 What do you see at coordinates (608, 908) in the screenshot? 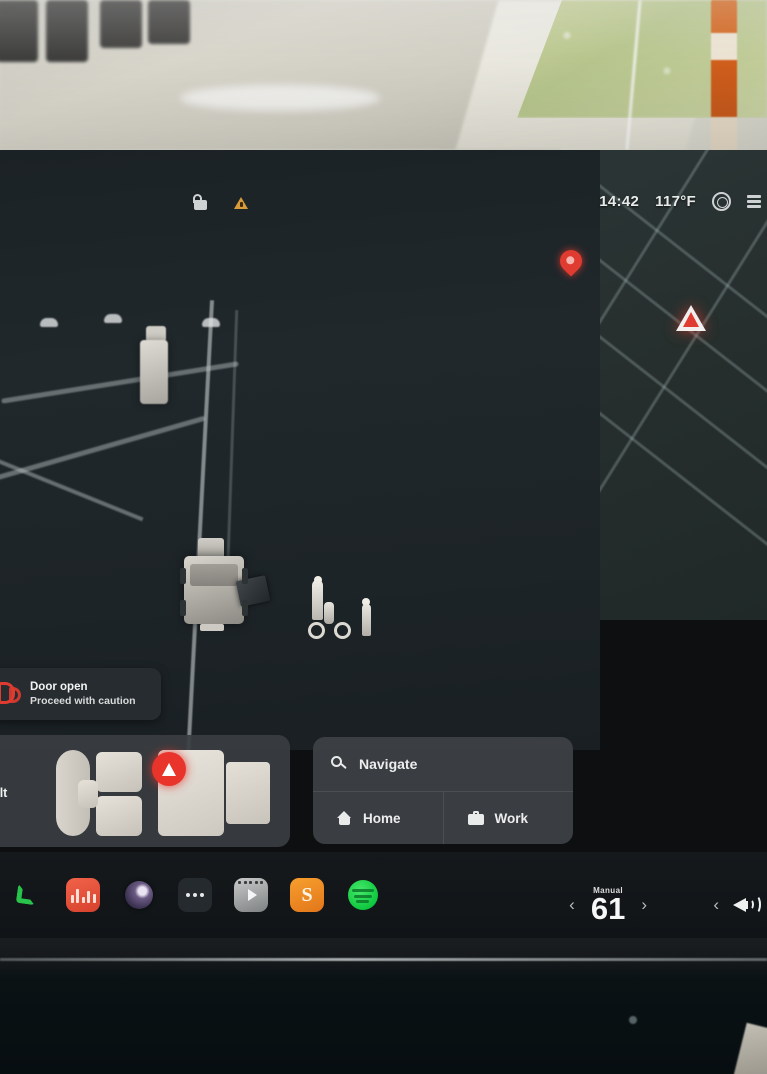
I see `climate-temp-value: 61` at bounding box center [608, 908].